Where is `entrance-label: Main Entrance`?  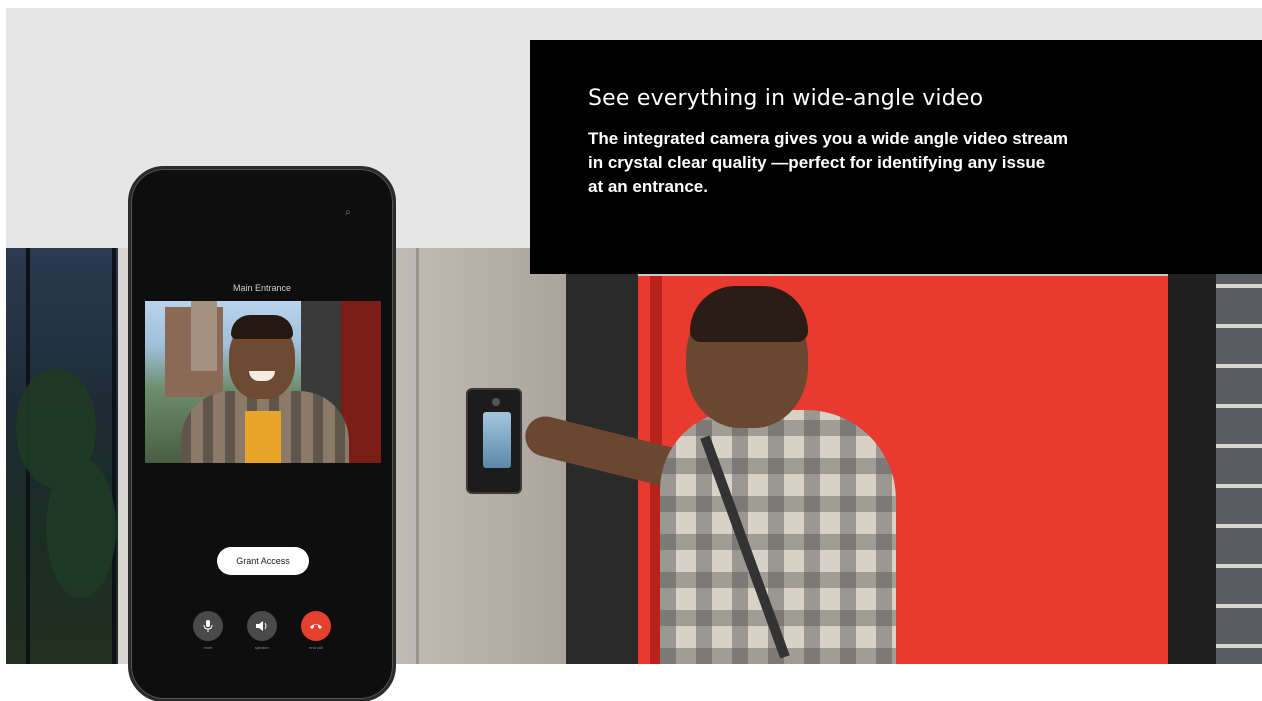
entrance-label: Main Entrance is located at coordinates (262, 288).